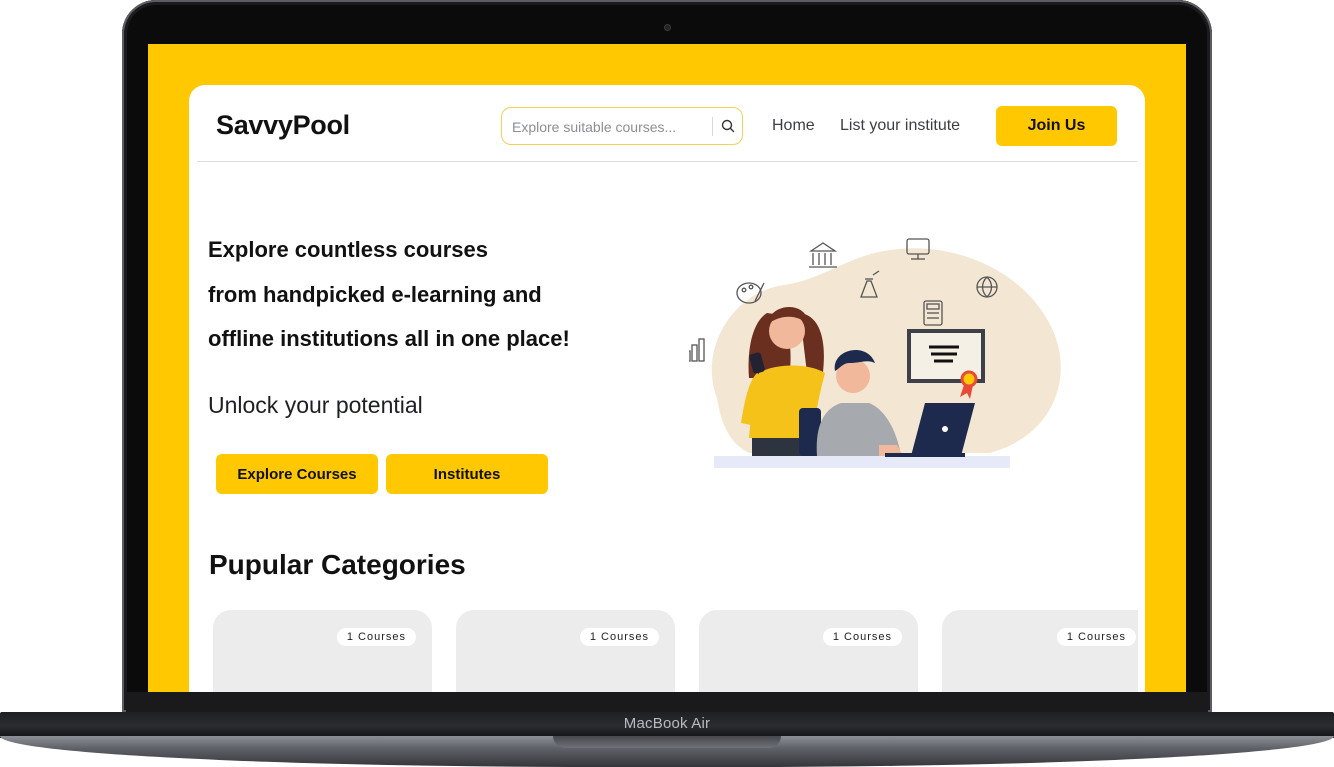  I want to click on building-icon, so click(823, 255).